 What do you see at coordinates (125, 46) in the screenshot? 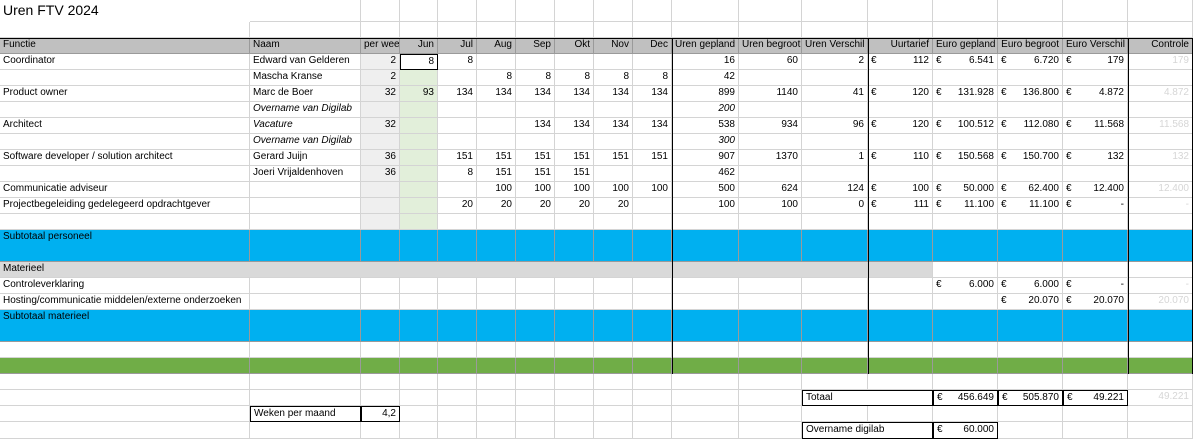
I see `header-functie: Functie` at bounding box center [125, 46].